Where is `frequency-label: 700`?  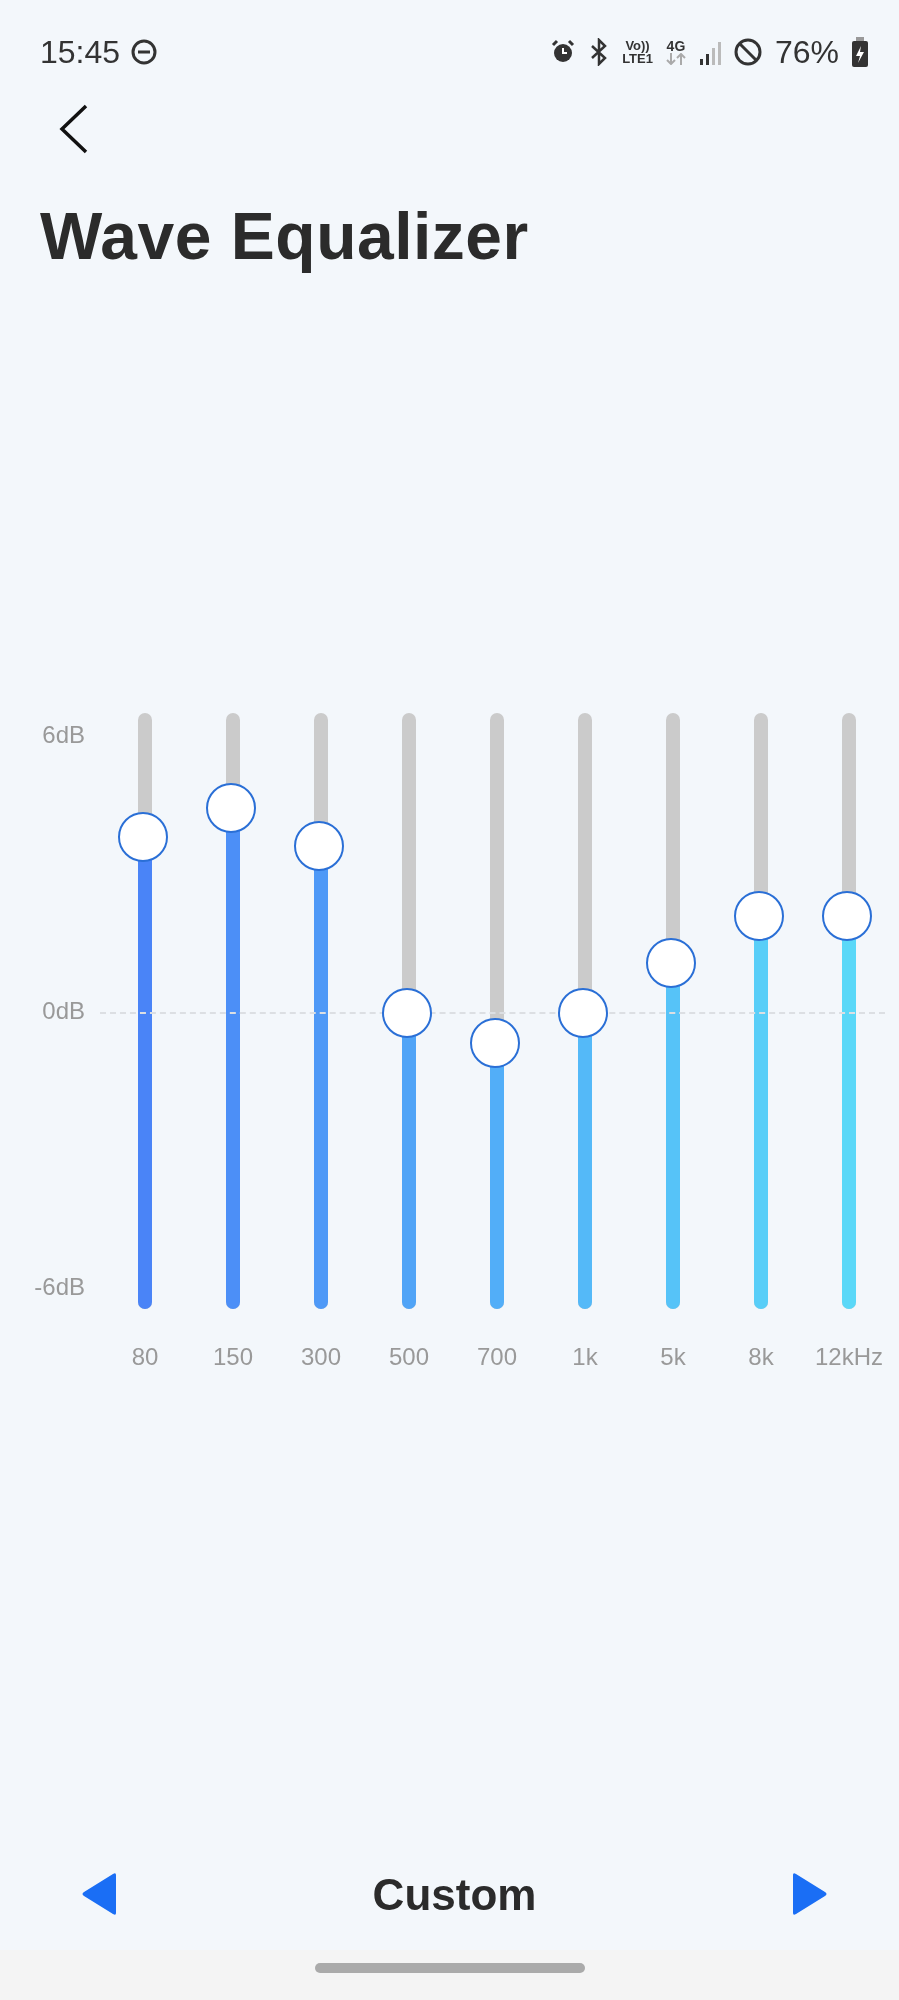 frequency-label: 700 is located at coordinates (496, 1357).